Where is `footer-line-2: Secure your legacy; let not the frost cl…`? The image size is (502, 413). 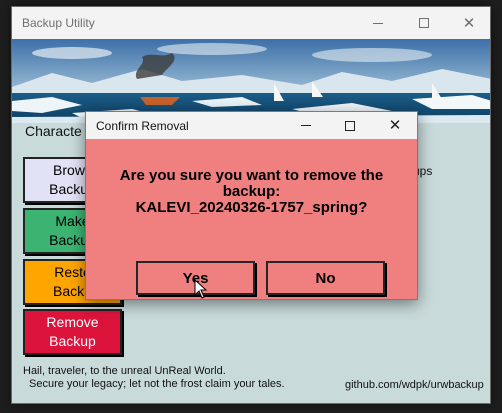
footer-line-2: Secure your legacy; let not the frost cl… is located at coordinates (157, 384).